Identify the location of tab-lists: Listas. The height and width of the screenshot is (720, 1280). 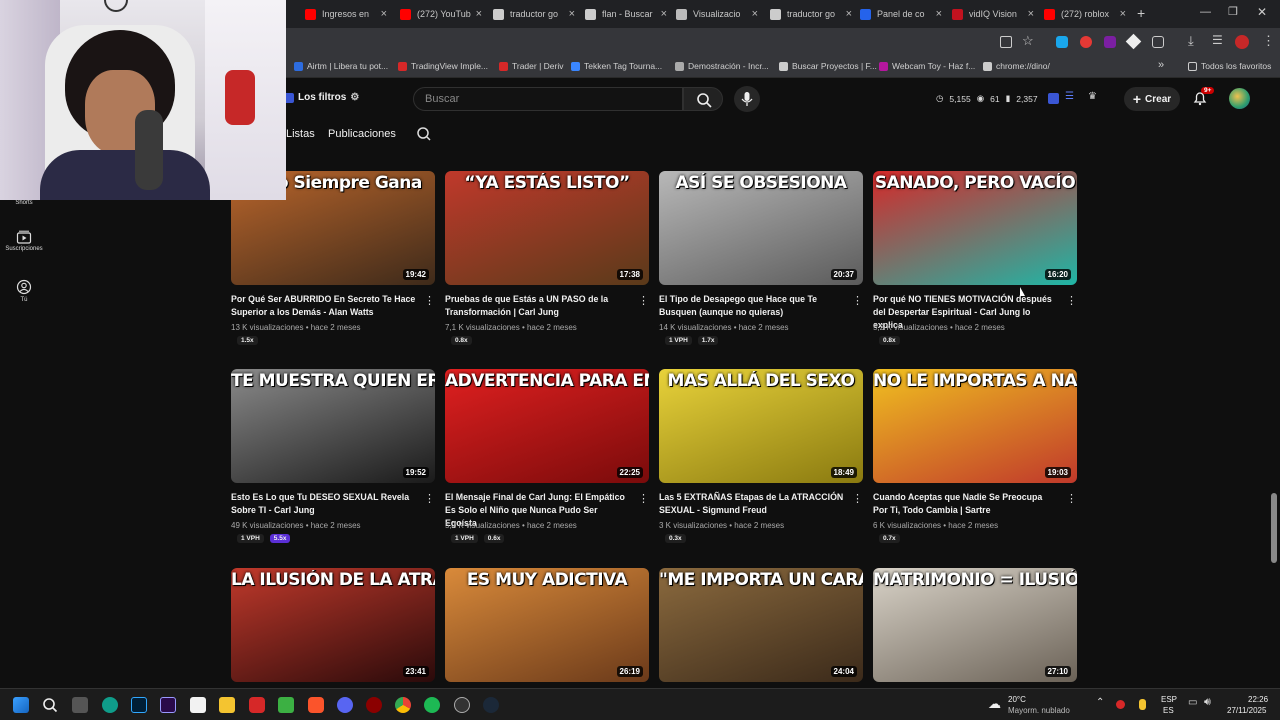
(300, 134).